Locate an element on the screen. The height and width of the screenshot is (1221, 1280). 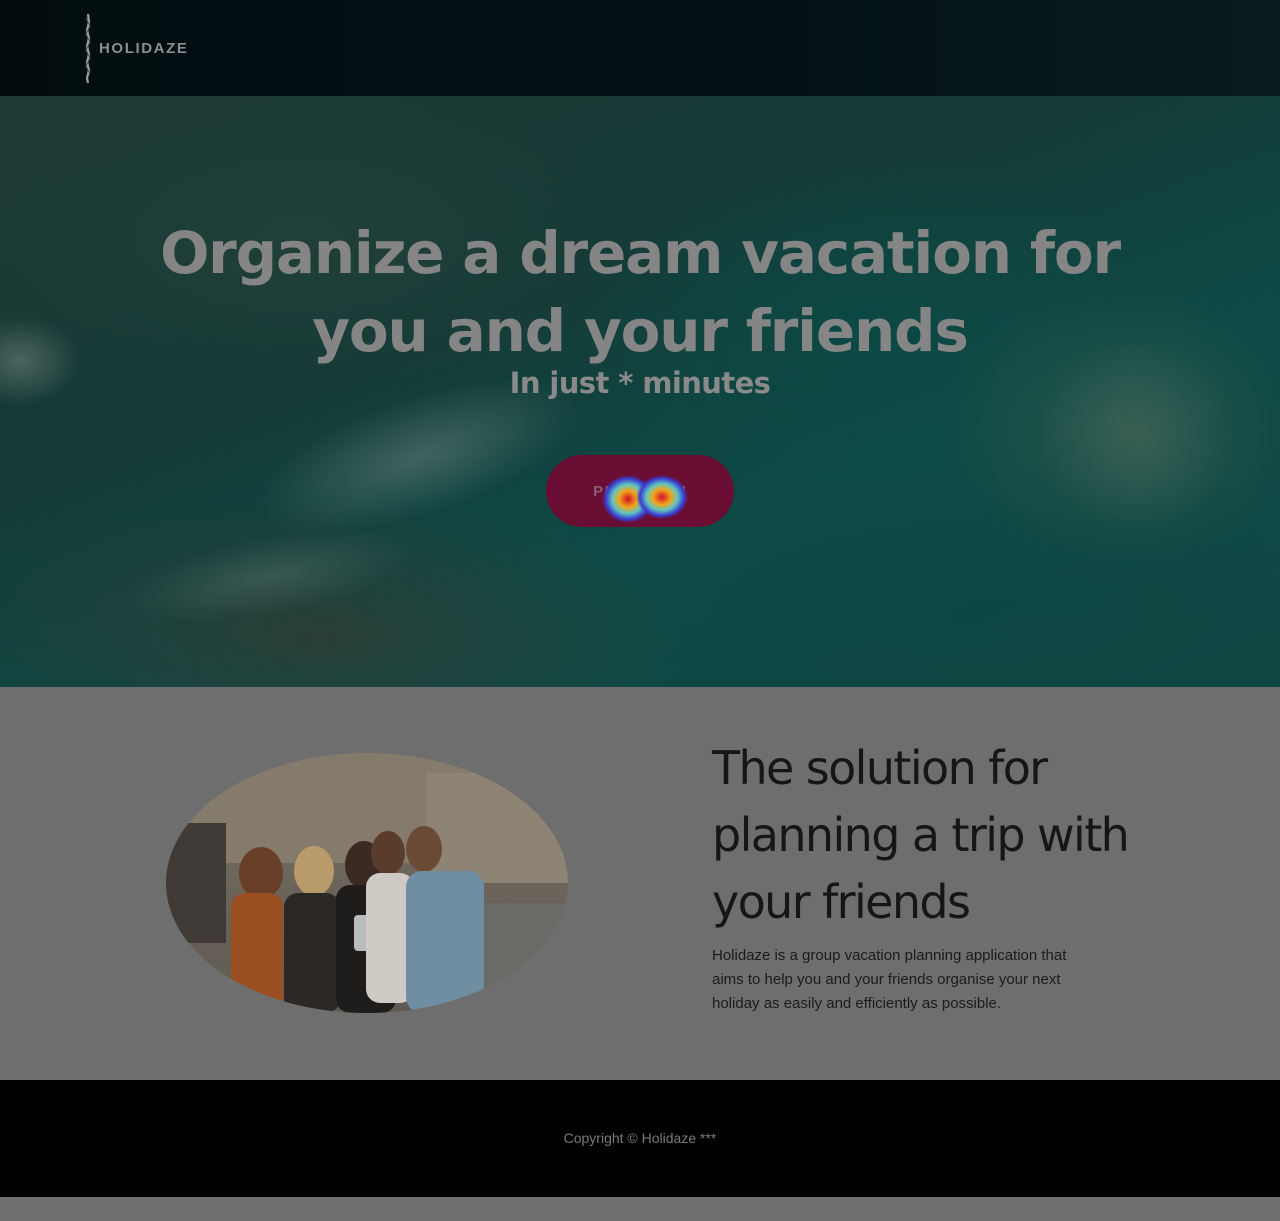
brand-name: HOLIDAZE is located at coordinates (144, 48).